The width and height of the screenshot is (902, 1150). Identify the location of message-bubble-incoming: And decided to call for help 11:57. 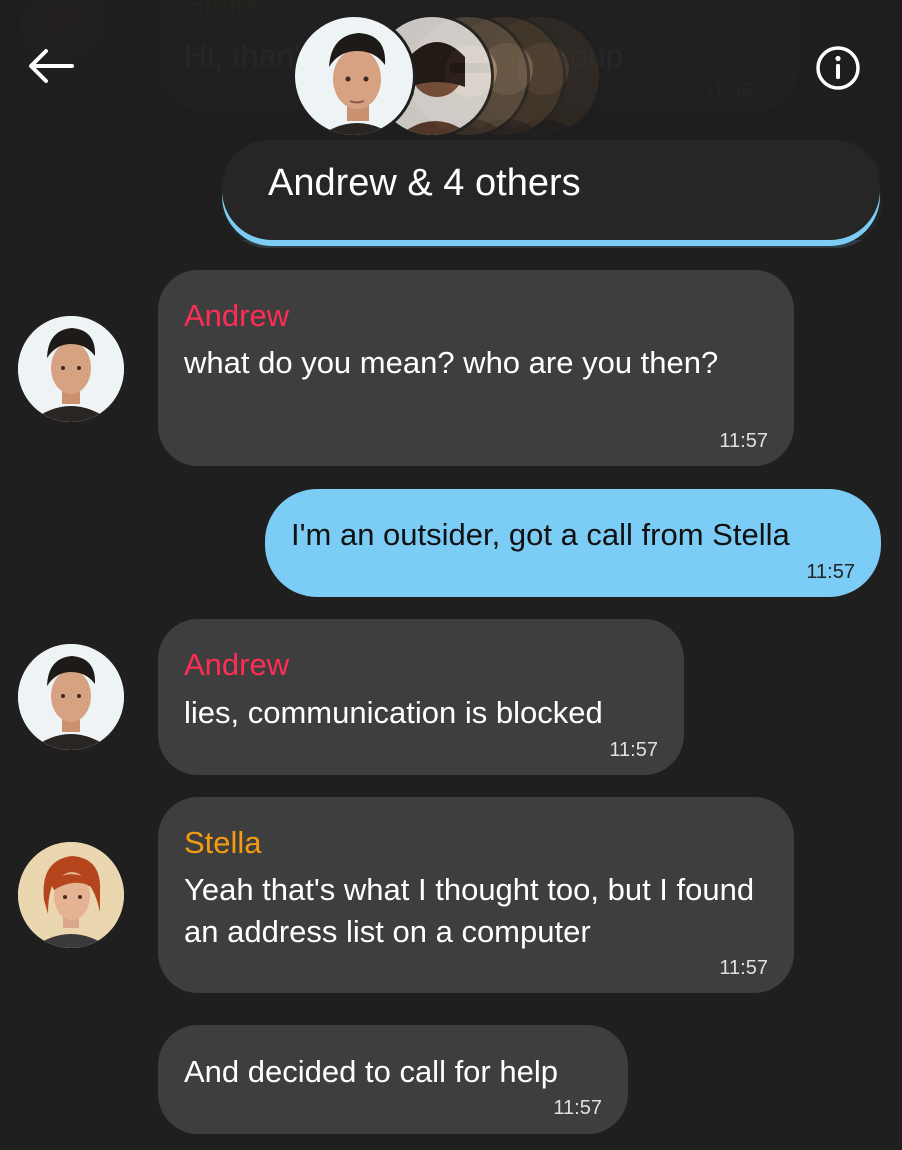
(393, 1079).